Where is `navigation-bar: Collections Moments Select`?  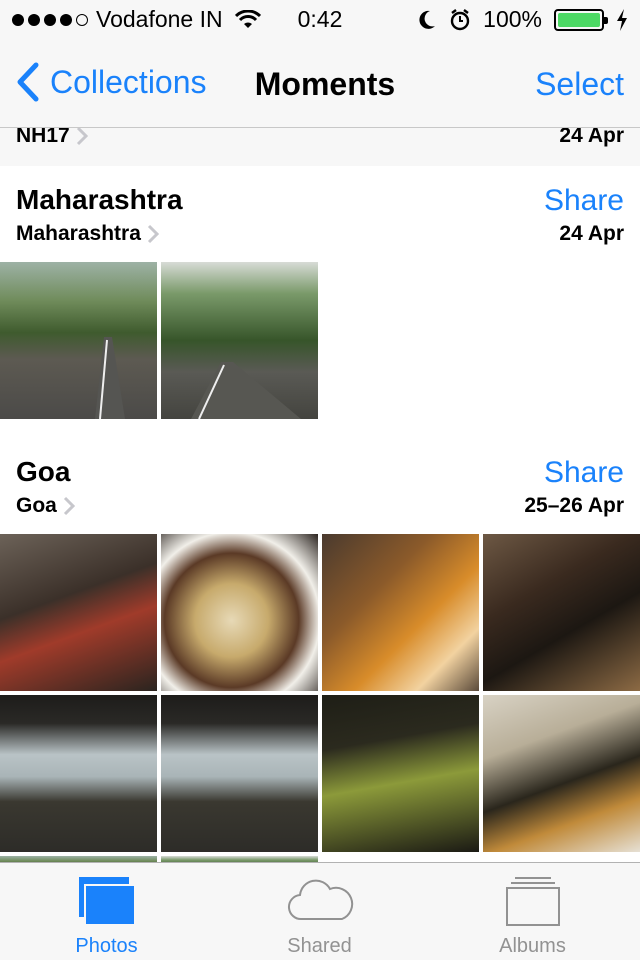 navigation-bar: Collections Moments Select is located at coordinates (320, 84).